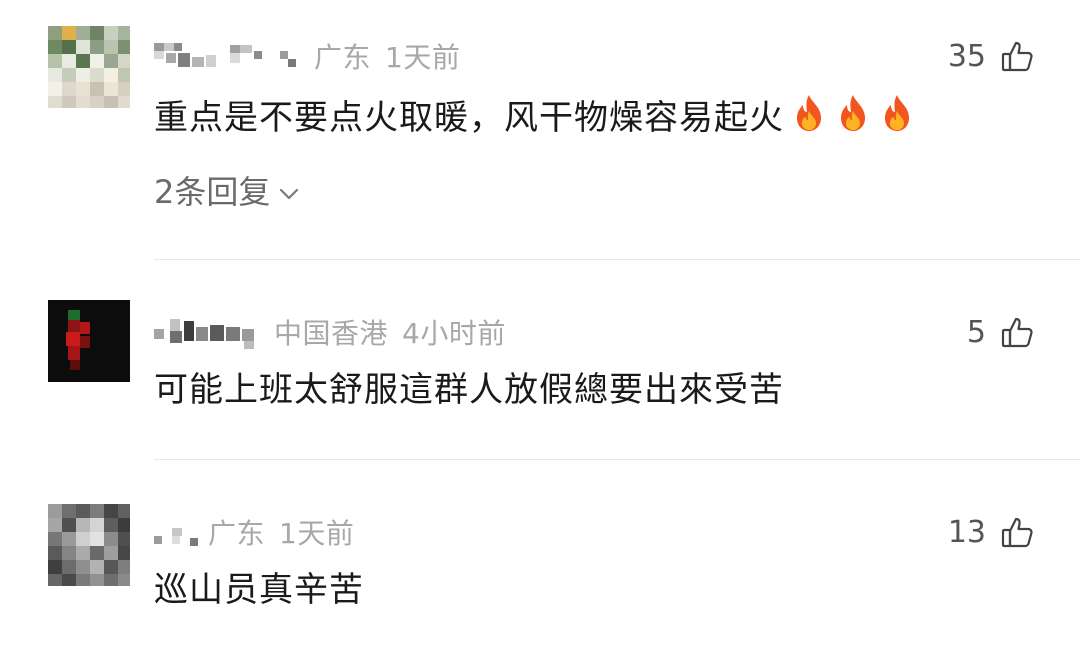 This screenshot has width=1080, height=648. Describe the element at coordinates (469, 390) in the screenshot. I see `comment-text: 可能上班太舒服這群人放假總要出來受苦` at that location.